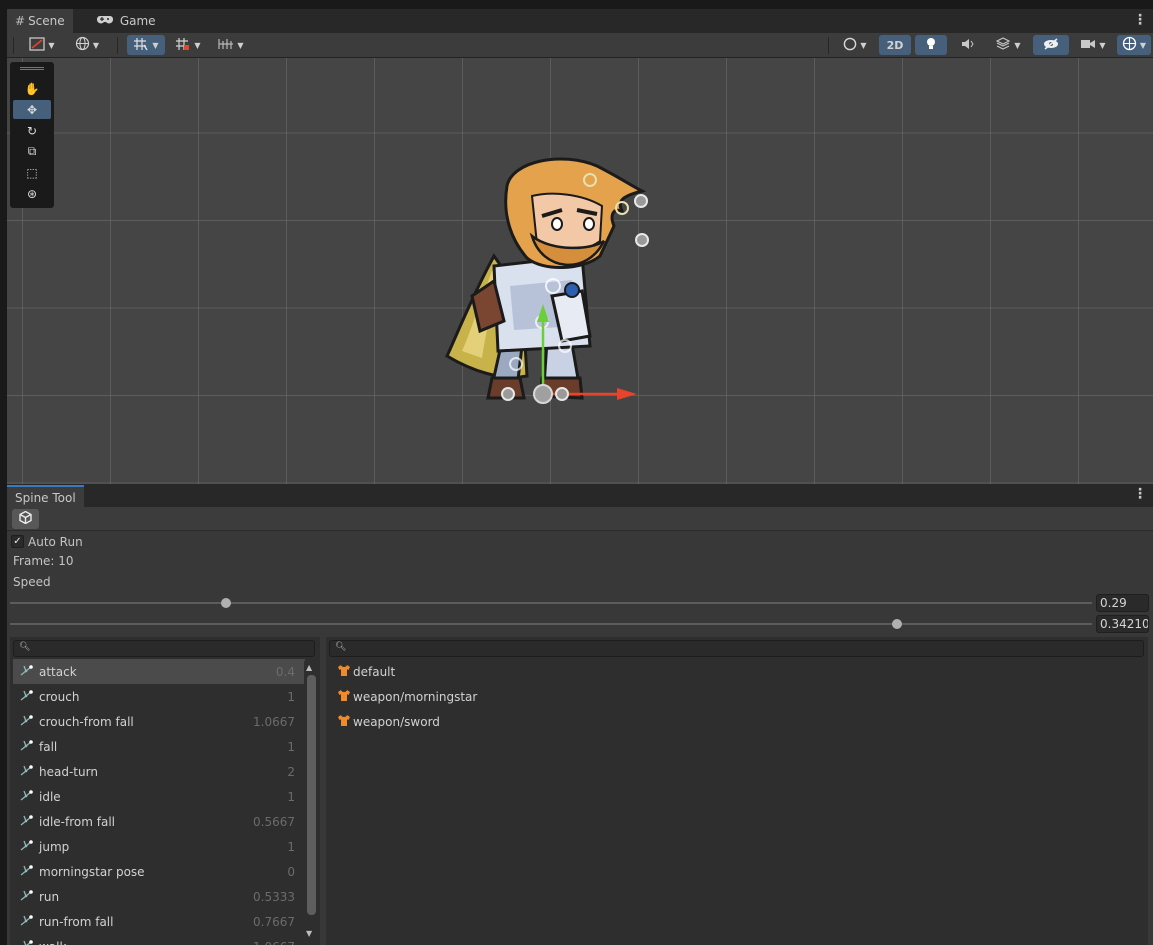 Image resolution: width=1153 pixels, height=945 pixels. Describe the element at coordinates (32, 88) in the screenshot. I see `hand-tool-button: ✋` at that location.